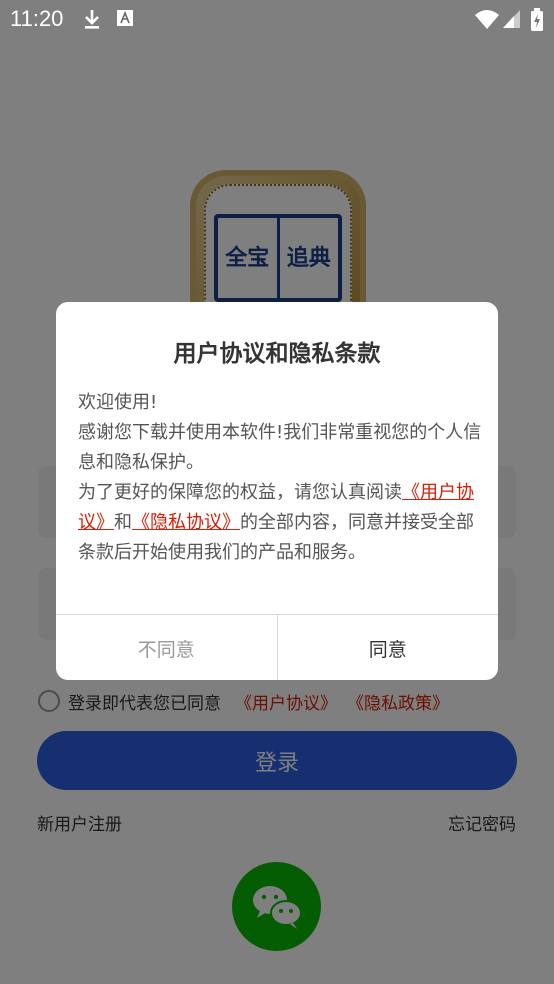  Describe the element at coordinates (125, 18) in the screenshot. I see `font-app-icon` at that location.